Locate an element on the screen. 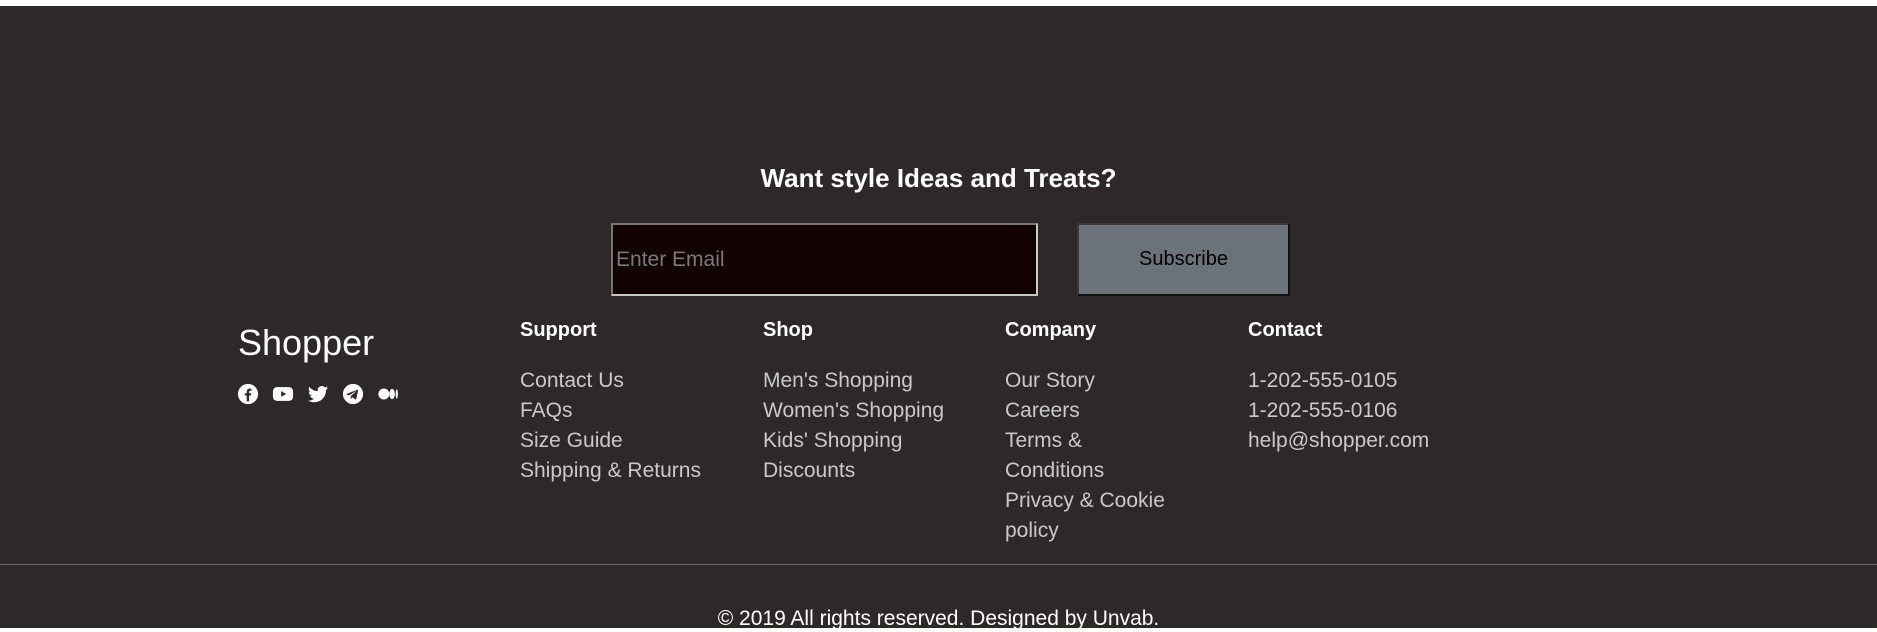 This screenshot has width=1877, height=632. link-womens-shopping: Women's Shopping is located at coordinates (863, 411).